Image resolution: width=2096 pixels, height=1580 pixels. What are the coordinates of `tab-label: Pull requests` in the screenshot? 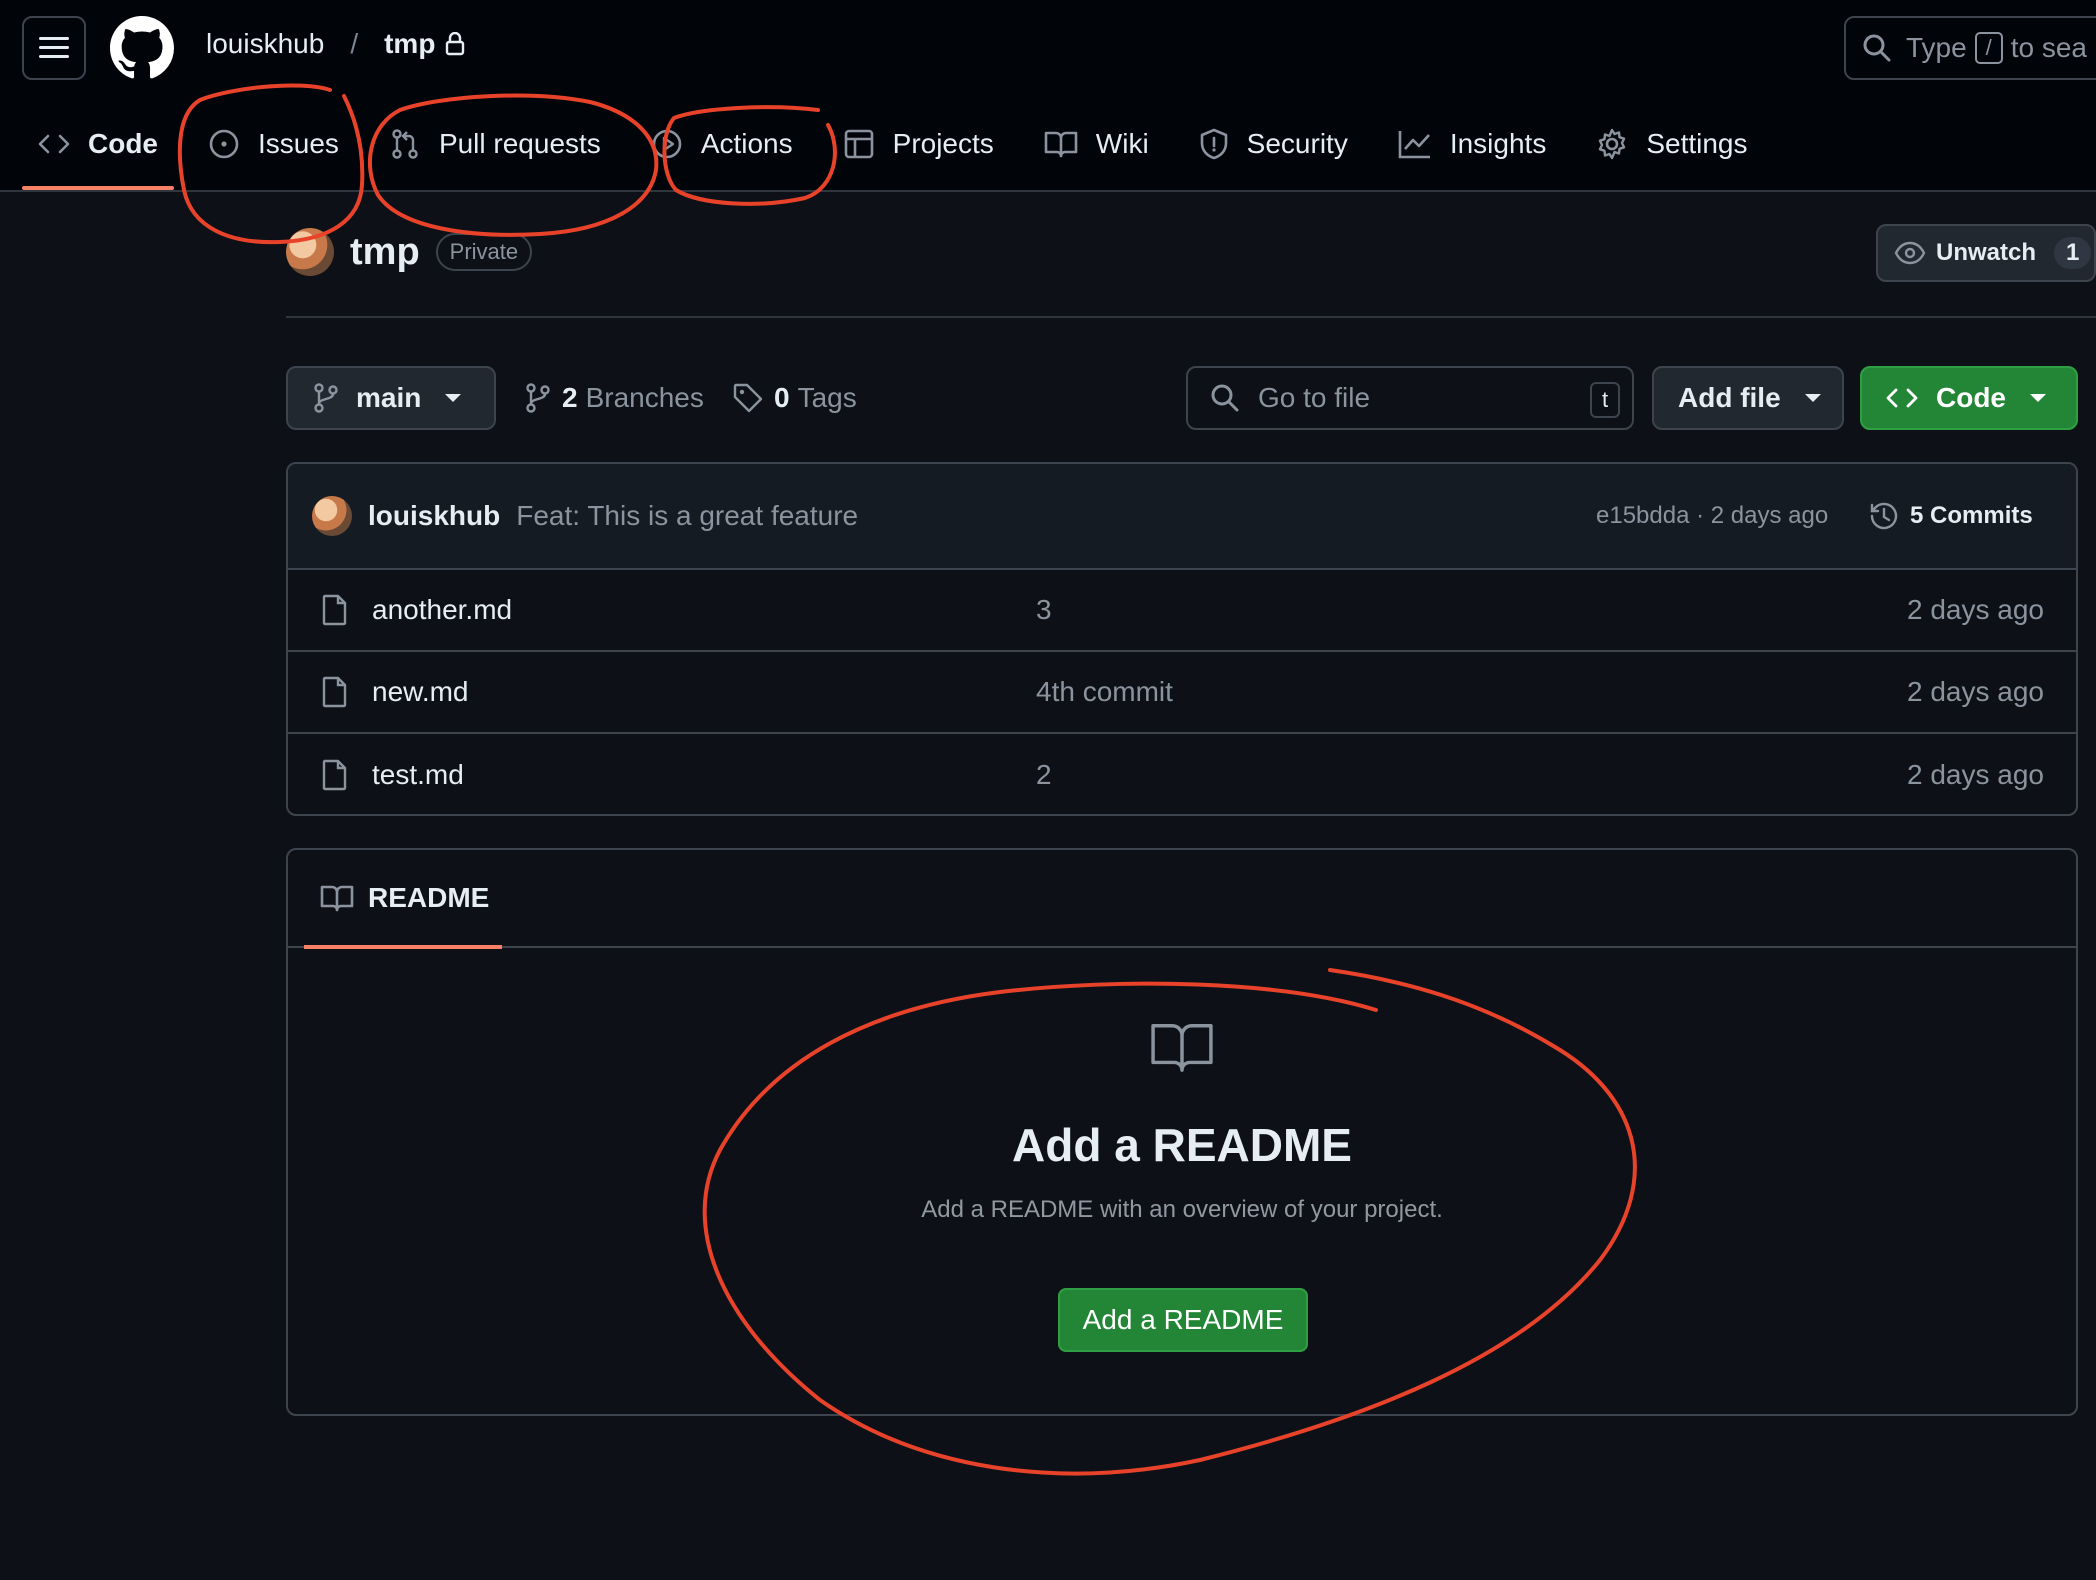 It's located at (519, 143).